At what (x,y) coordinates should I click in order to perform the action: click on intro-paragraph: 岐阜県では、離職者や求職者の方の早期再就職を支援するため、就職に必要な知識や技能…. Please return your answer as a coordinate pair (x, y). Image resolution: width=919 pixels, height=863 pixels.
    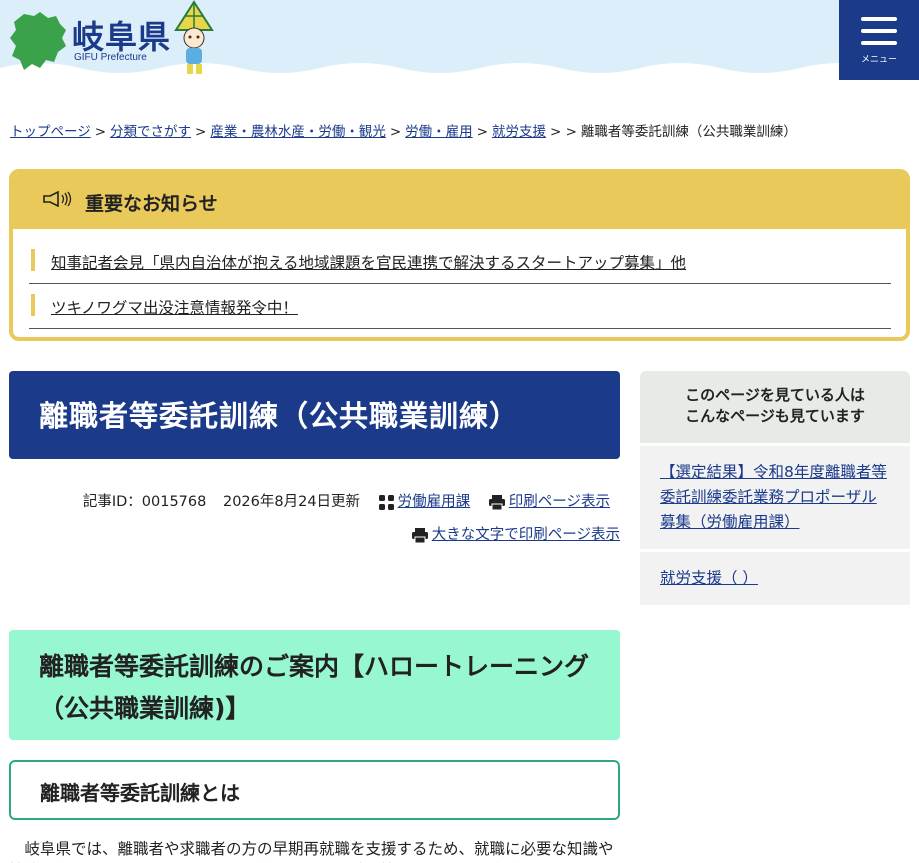
    Looking at the image, I should click on (311, 851).